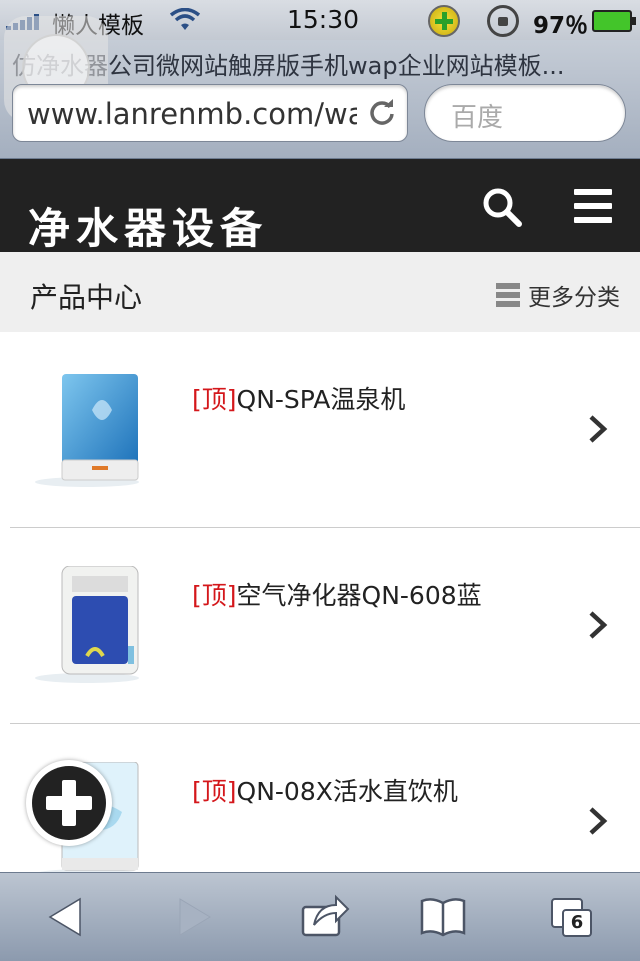 This screenshot has height=961, width=640. I want to click on url-field: www.lanrenmb.com/wap, so click(210, 113).